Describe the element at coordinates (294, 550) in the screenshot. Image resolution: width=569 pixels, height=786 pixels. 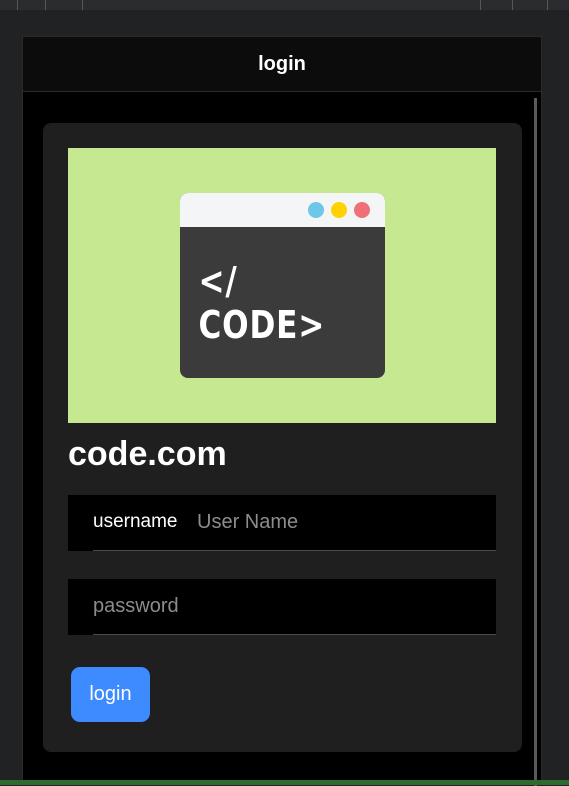
I see `username-underline` at that location.